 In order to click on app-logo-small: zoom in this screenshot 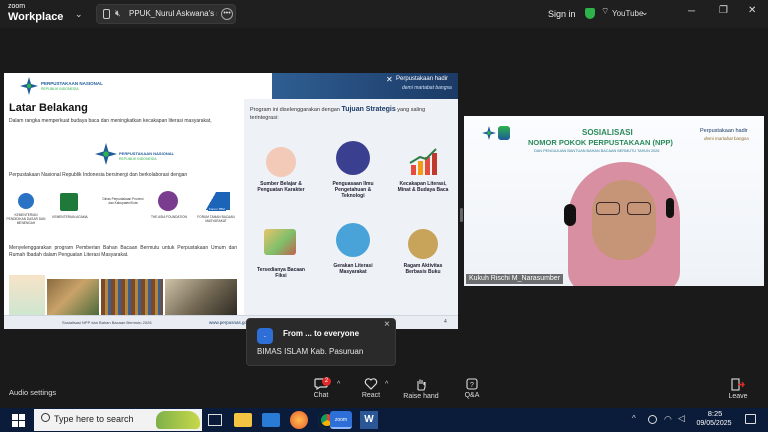, I will do `click(17, 6)`.